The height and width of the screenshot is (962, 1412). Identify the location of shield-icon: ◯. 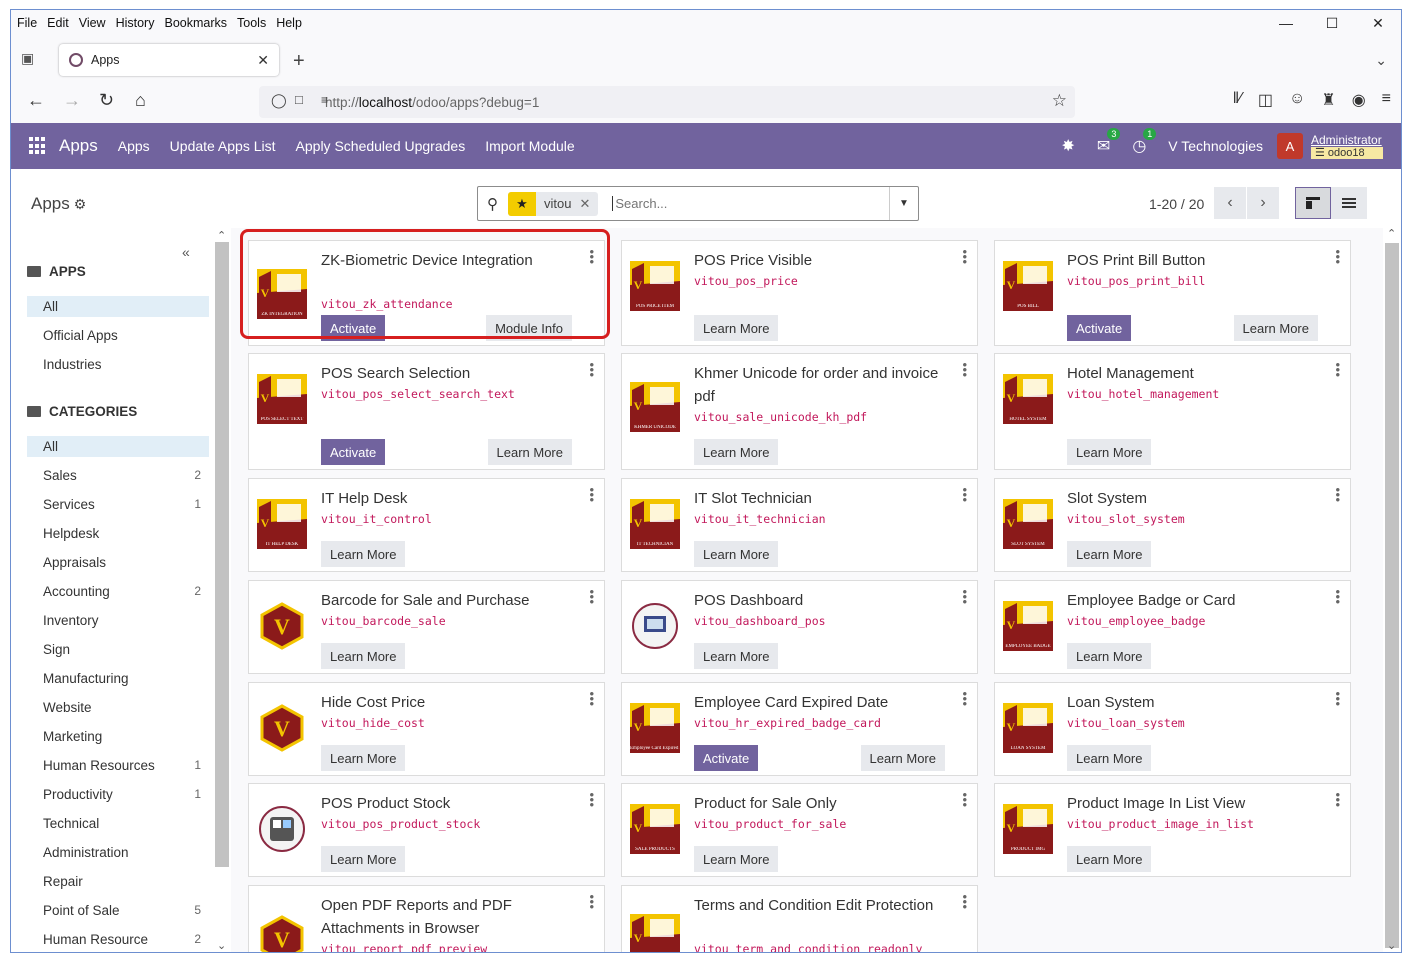
(279, 100).